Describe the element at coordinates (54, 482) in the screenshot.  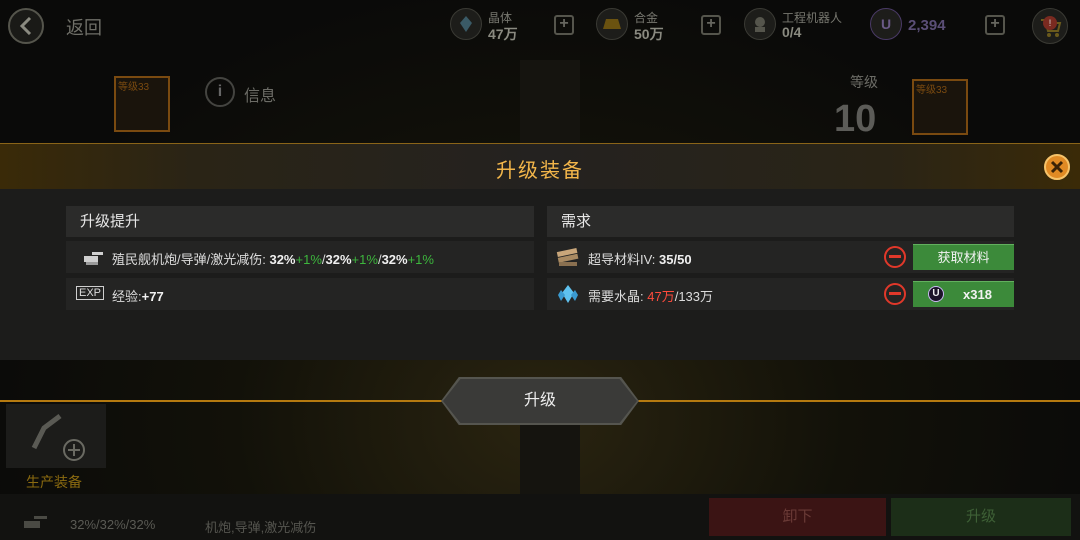
I see `produce-equipment-label: 生产装备` at that location.